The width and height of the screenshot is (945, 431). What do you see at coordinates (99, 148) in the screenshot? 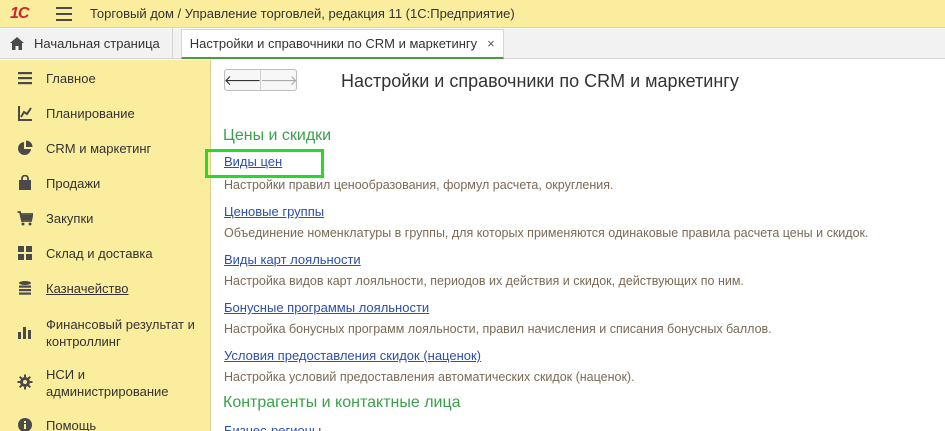
I see `sidebar-item-label: CRM и маркетинг` at bounding box center [99, 148].